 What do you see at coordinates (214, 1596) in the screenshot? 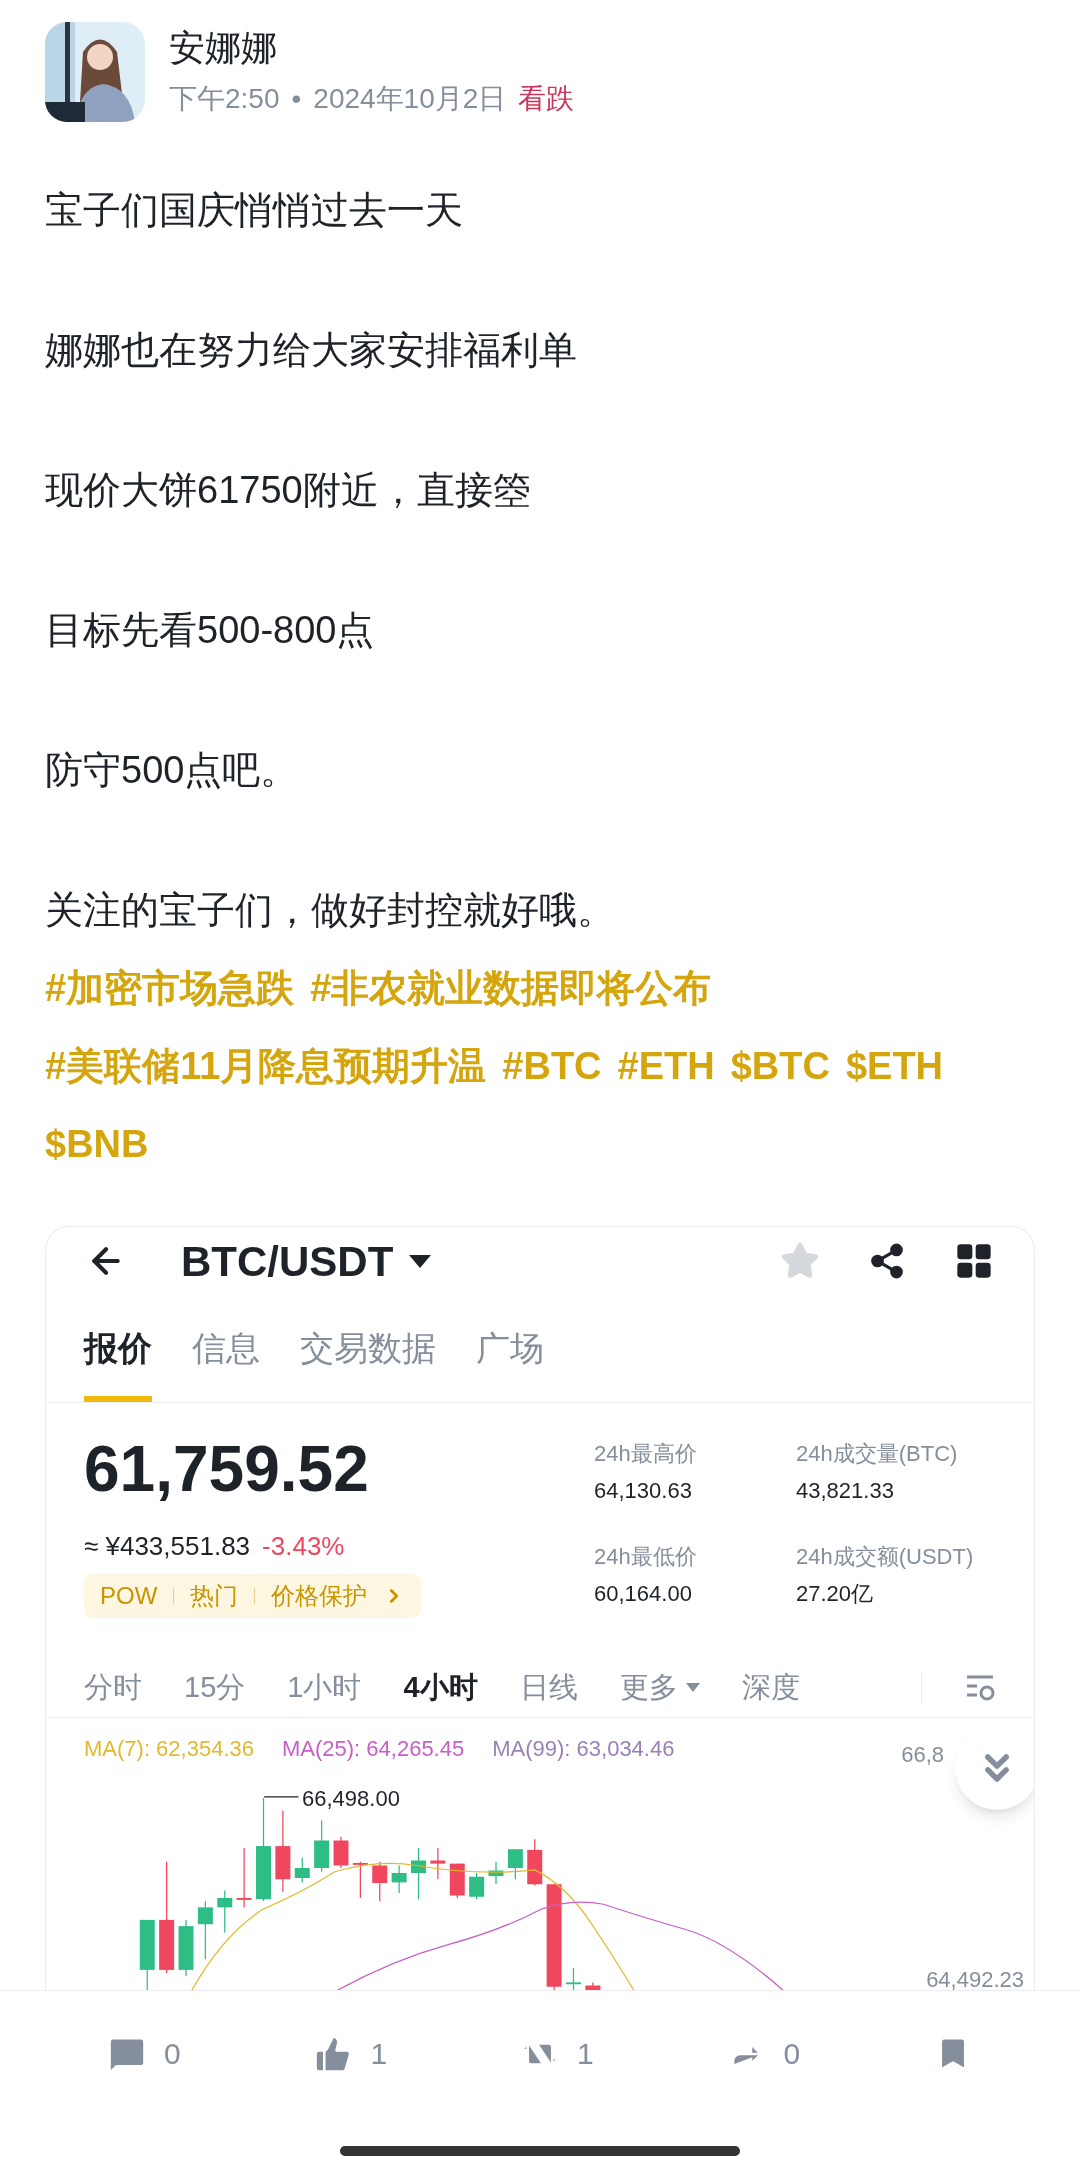
I see `tag-label: 热门` at bounding box center [214, 1596].